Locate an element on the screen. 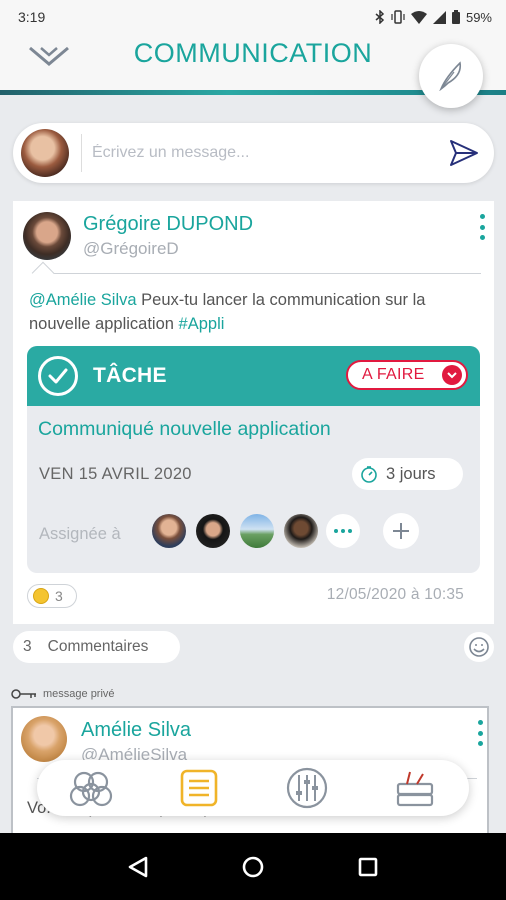 This screenshot has height=900, width=506. divider-notch is located at coordinates (43, 273).